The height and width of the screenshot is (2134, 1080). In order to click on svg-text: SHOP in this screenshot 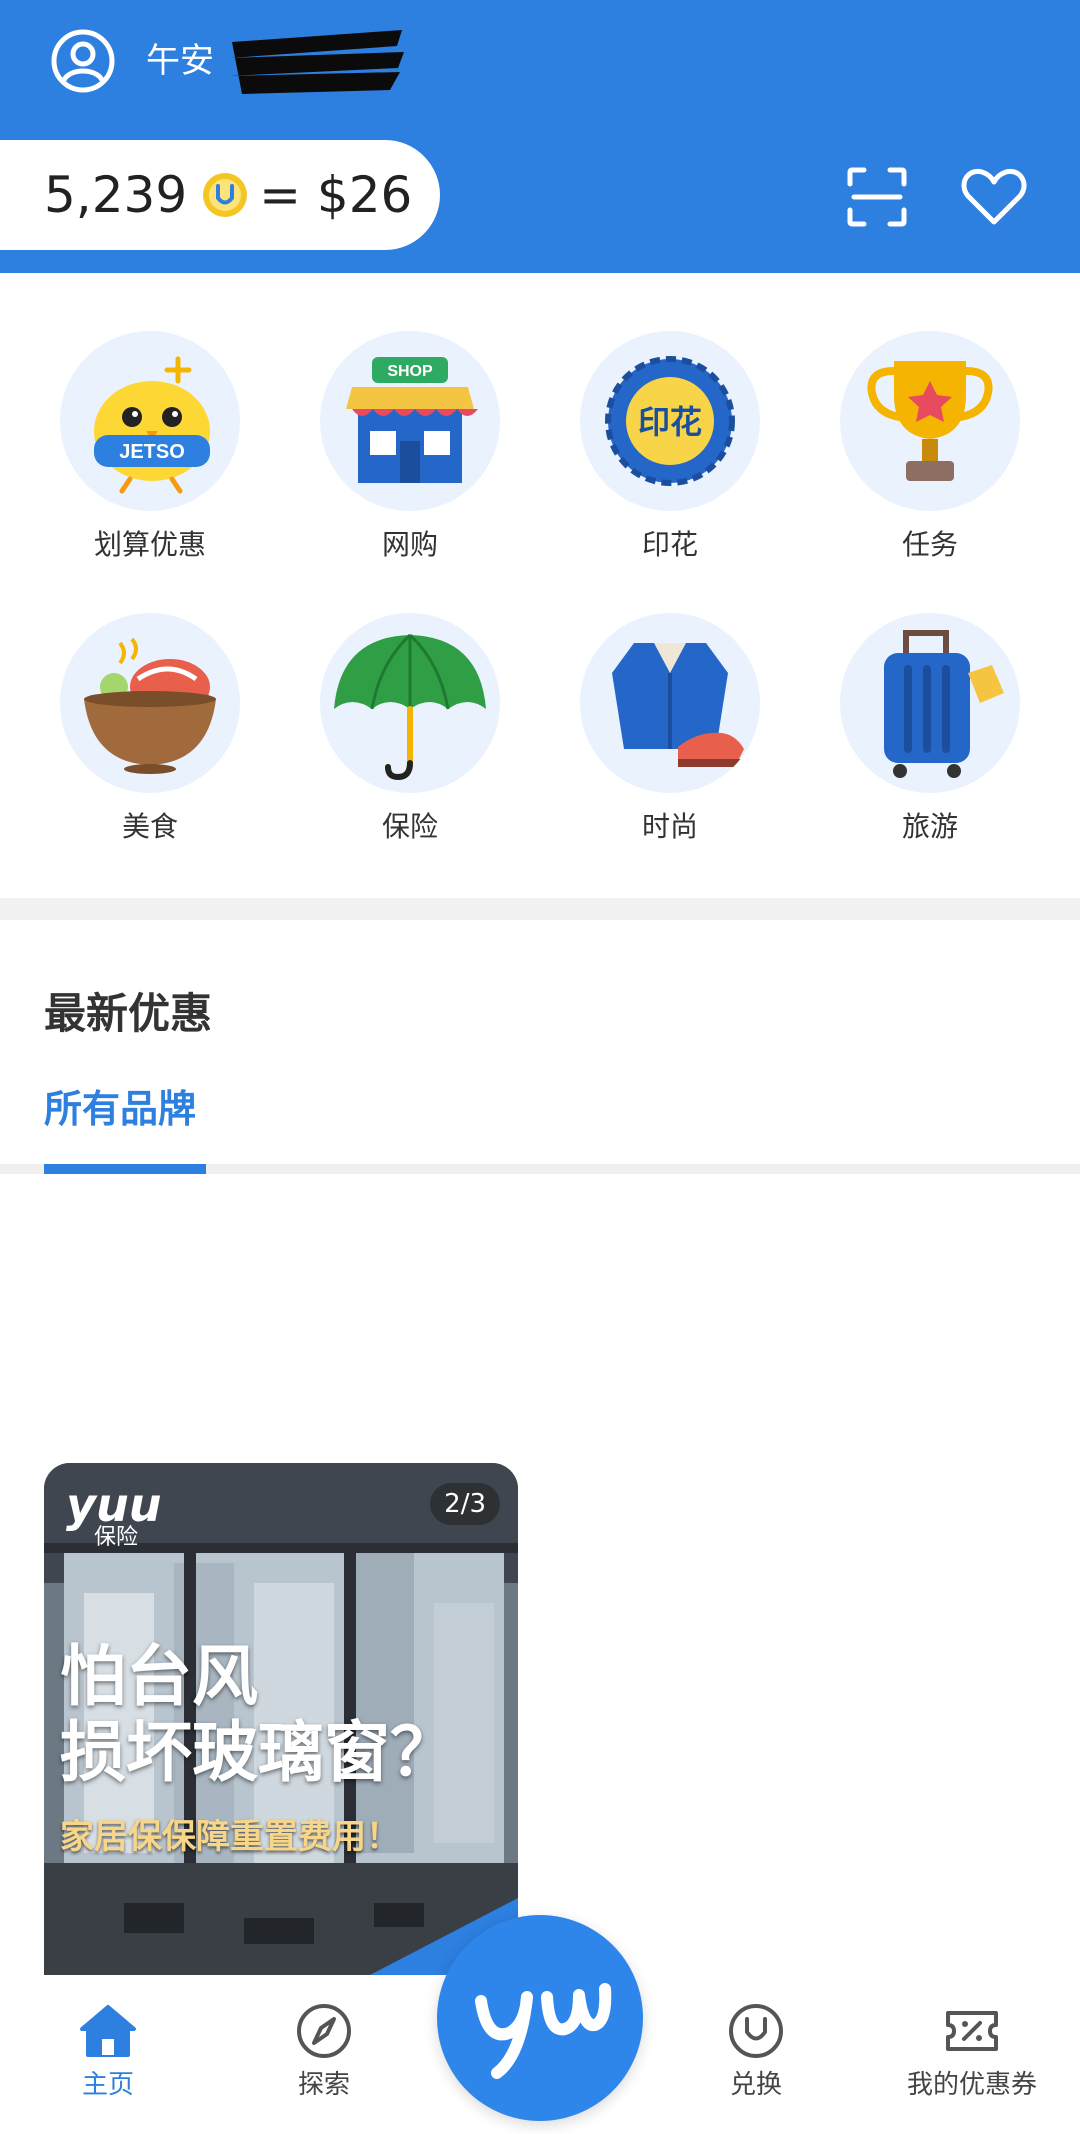, I will do `click(410, 371)`.